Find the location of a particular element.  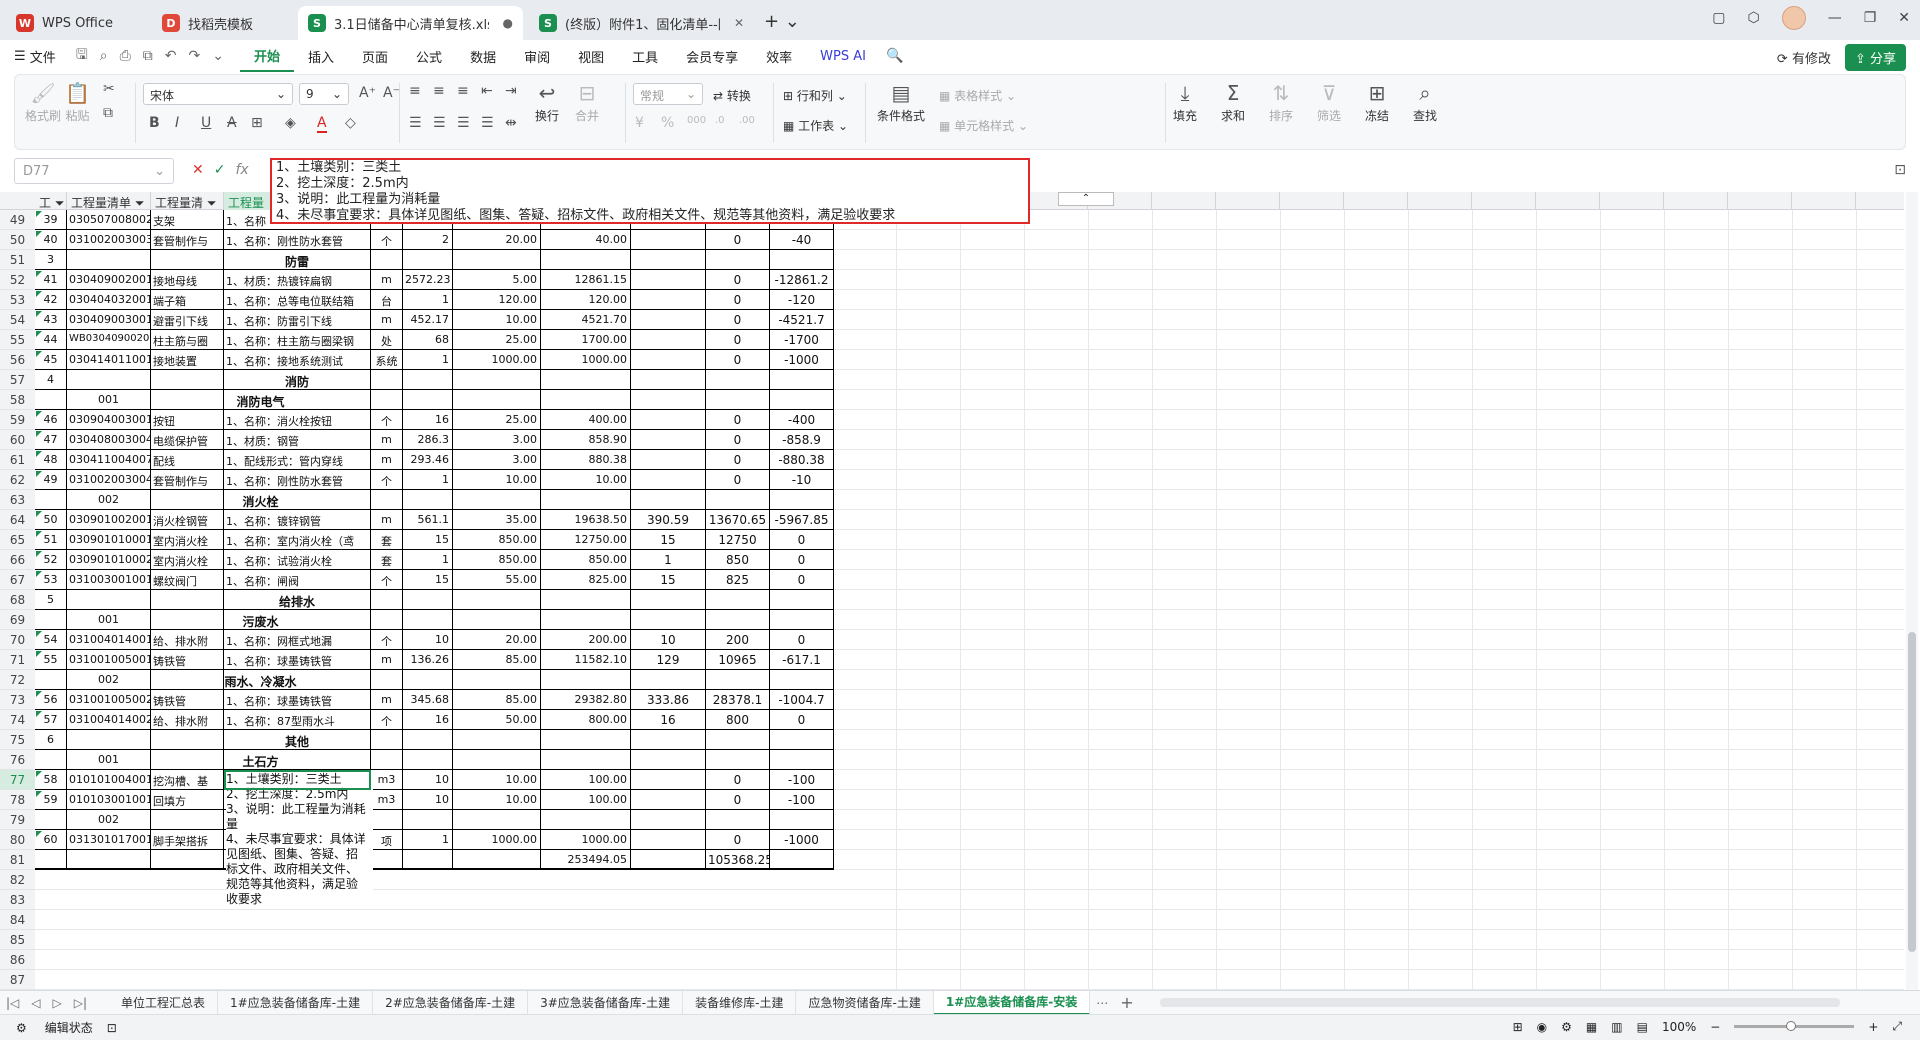

table-cell: 800 is located at coordinates (738, 720).